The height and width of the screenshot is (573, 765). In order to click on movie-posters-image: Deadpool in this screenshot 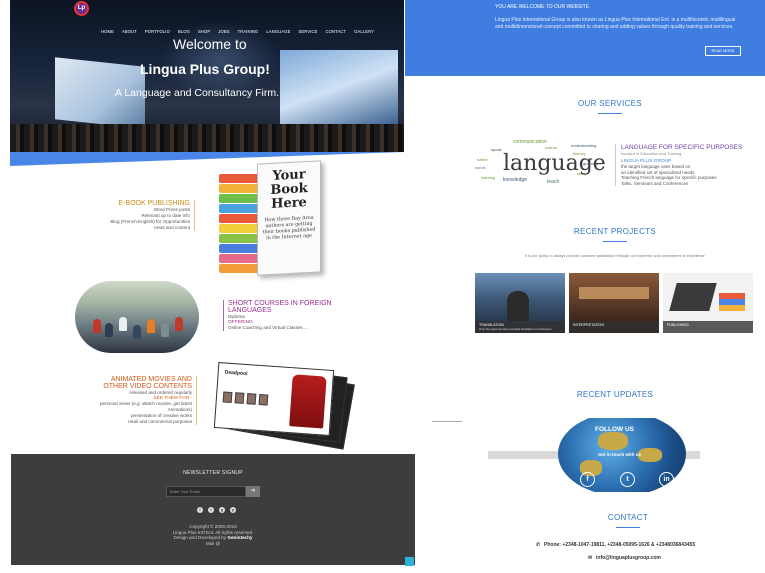, I will do `click(283, 406)`.